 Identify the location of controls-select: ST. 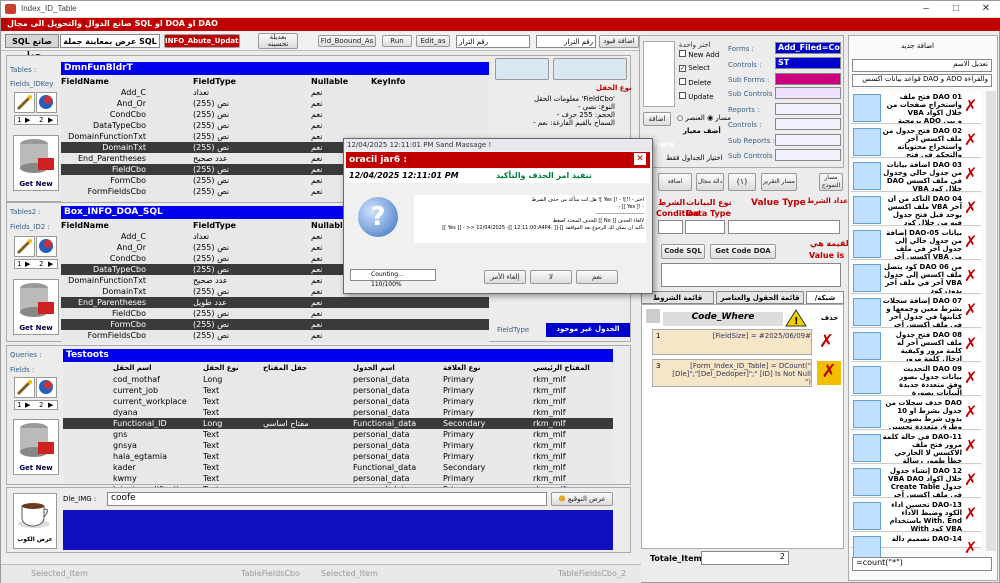
(808, 63).